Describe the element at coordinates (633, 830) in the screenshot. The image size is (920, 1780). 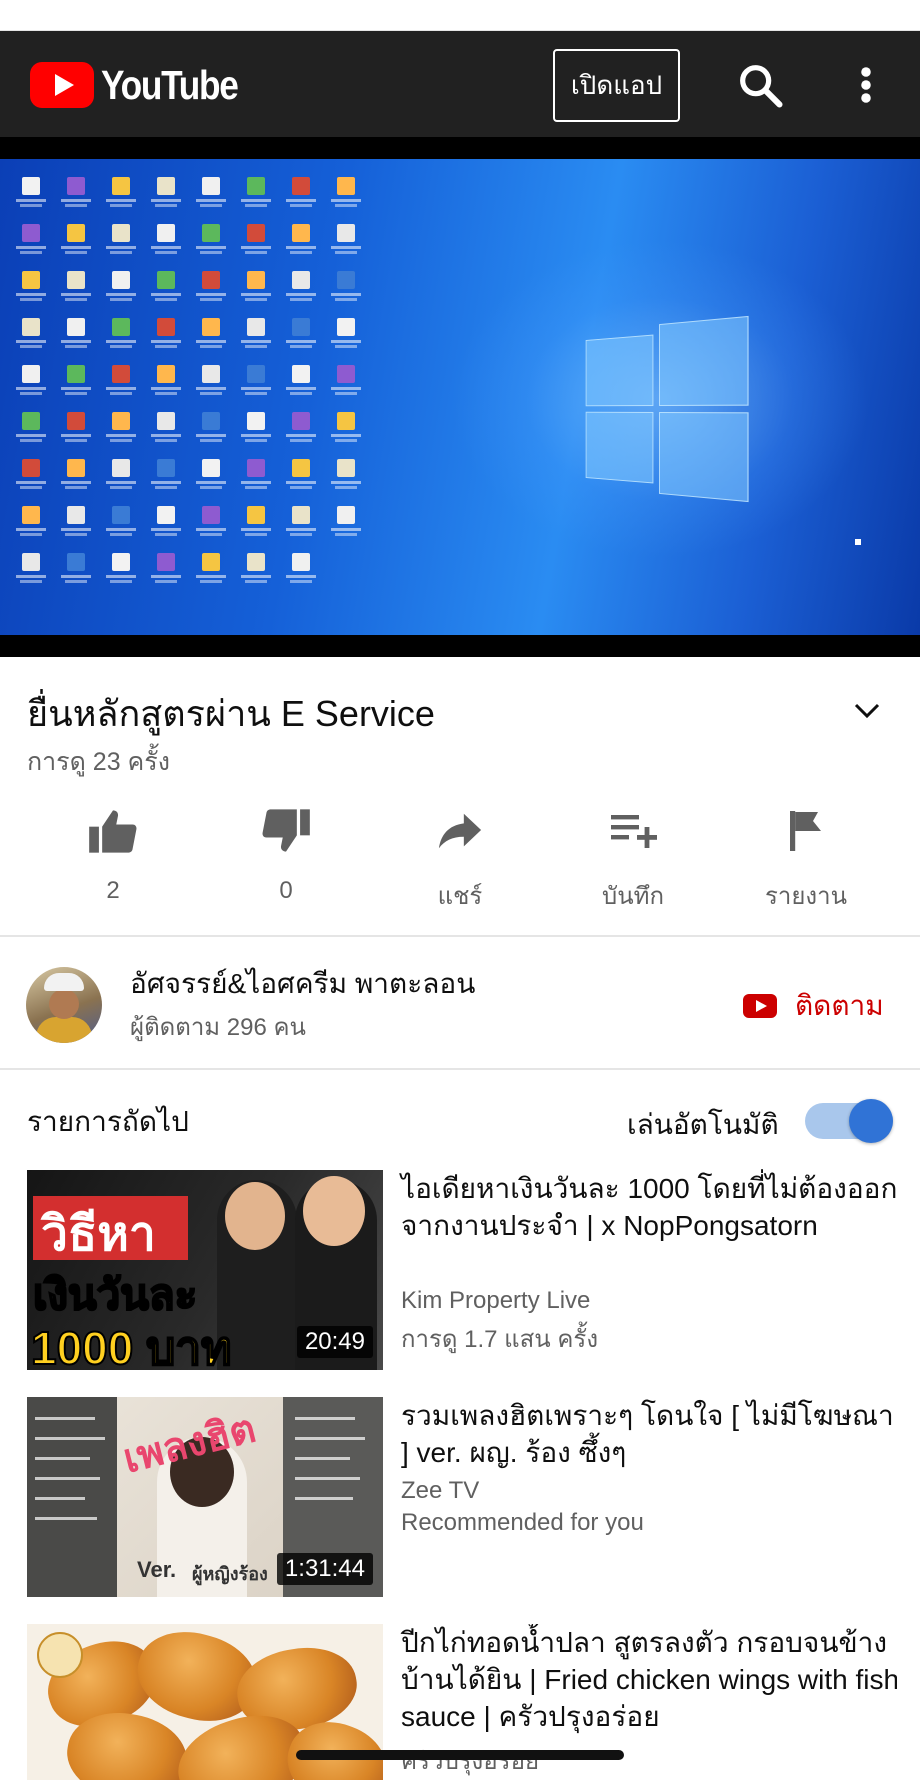
I see `playlist-add-icon` at that location.